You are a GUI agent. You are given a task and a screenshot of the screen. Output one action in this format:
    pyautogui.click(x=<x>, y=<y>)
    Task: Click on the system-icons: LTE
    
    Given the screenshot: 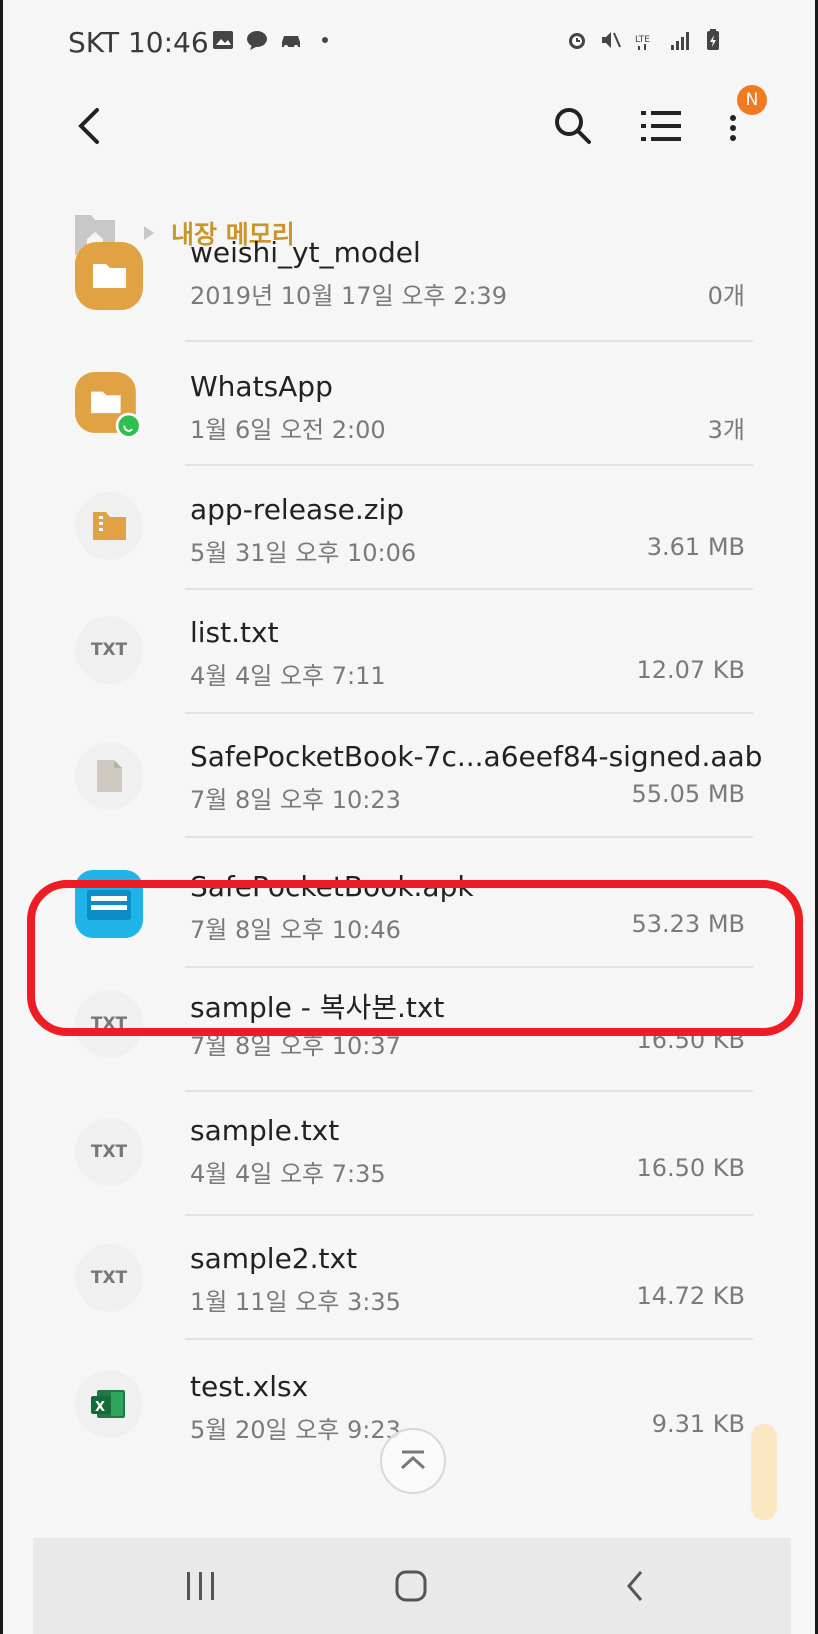 What is the action you would take?
    pyautogui.click(x=645, y=40)
    